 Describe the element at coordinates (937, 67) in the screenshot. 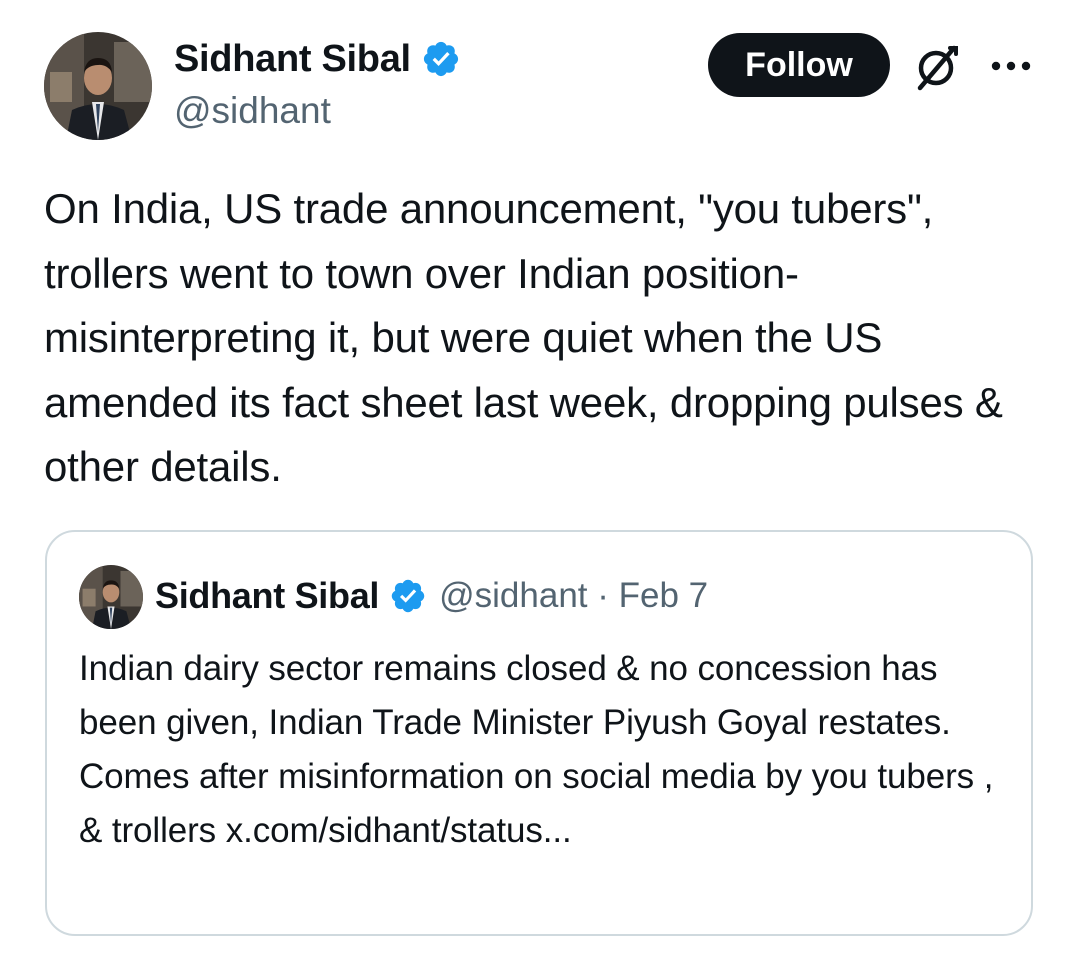

I see `grok-icon` at that location.